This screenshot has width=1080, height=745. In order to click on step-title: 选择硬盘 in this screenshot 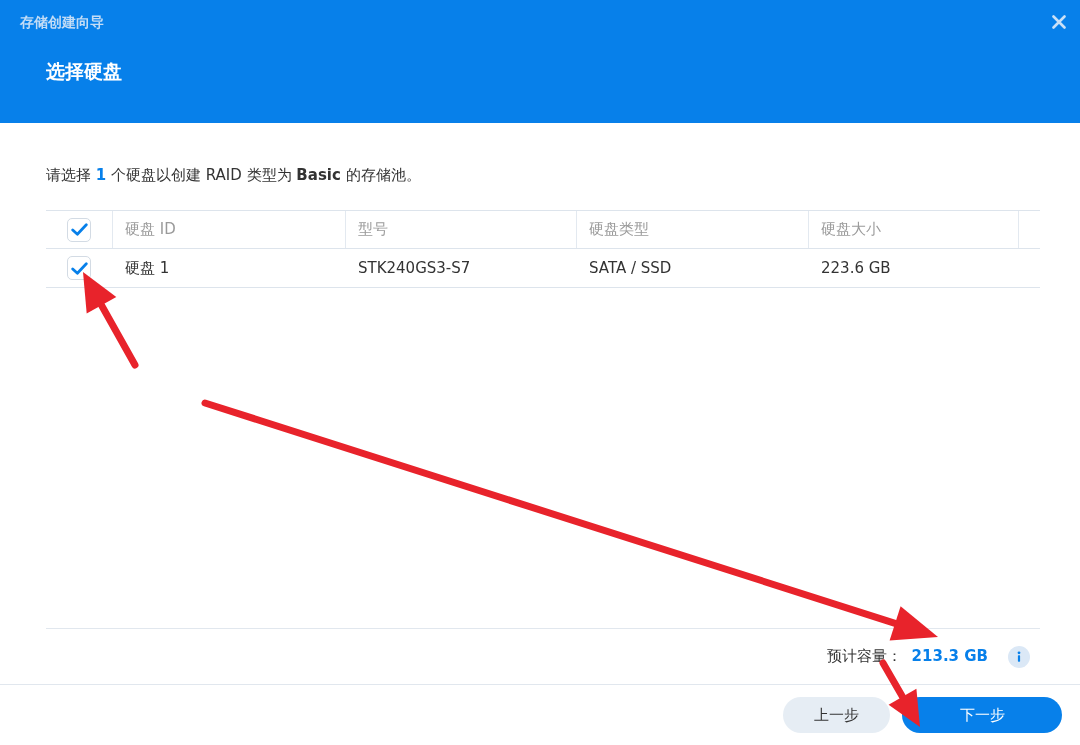, I will do `click(84, 71)`.